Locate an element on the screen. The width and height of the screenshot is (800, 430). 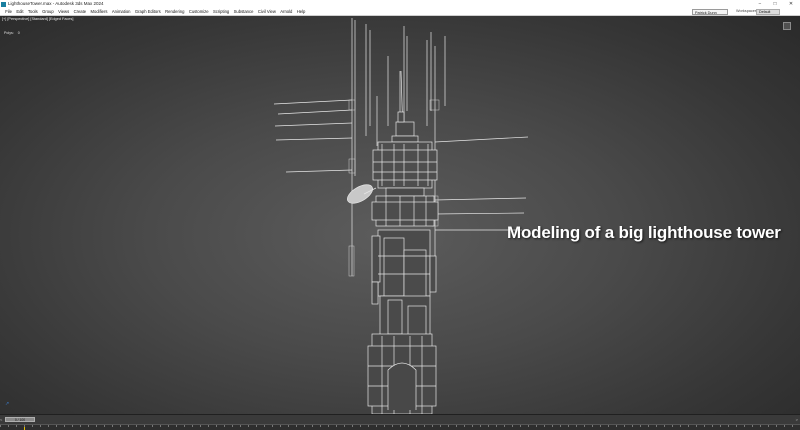
menu-civil-view: Civil View is located at coordinates (267, 11).